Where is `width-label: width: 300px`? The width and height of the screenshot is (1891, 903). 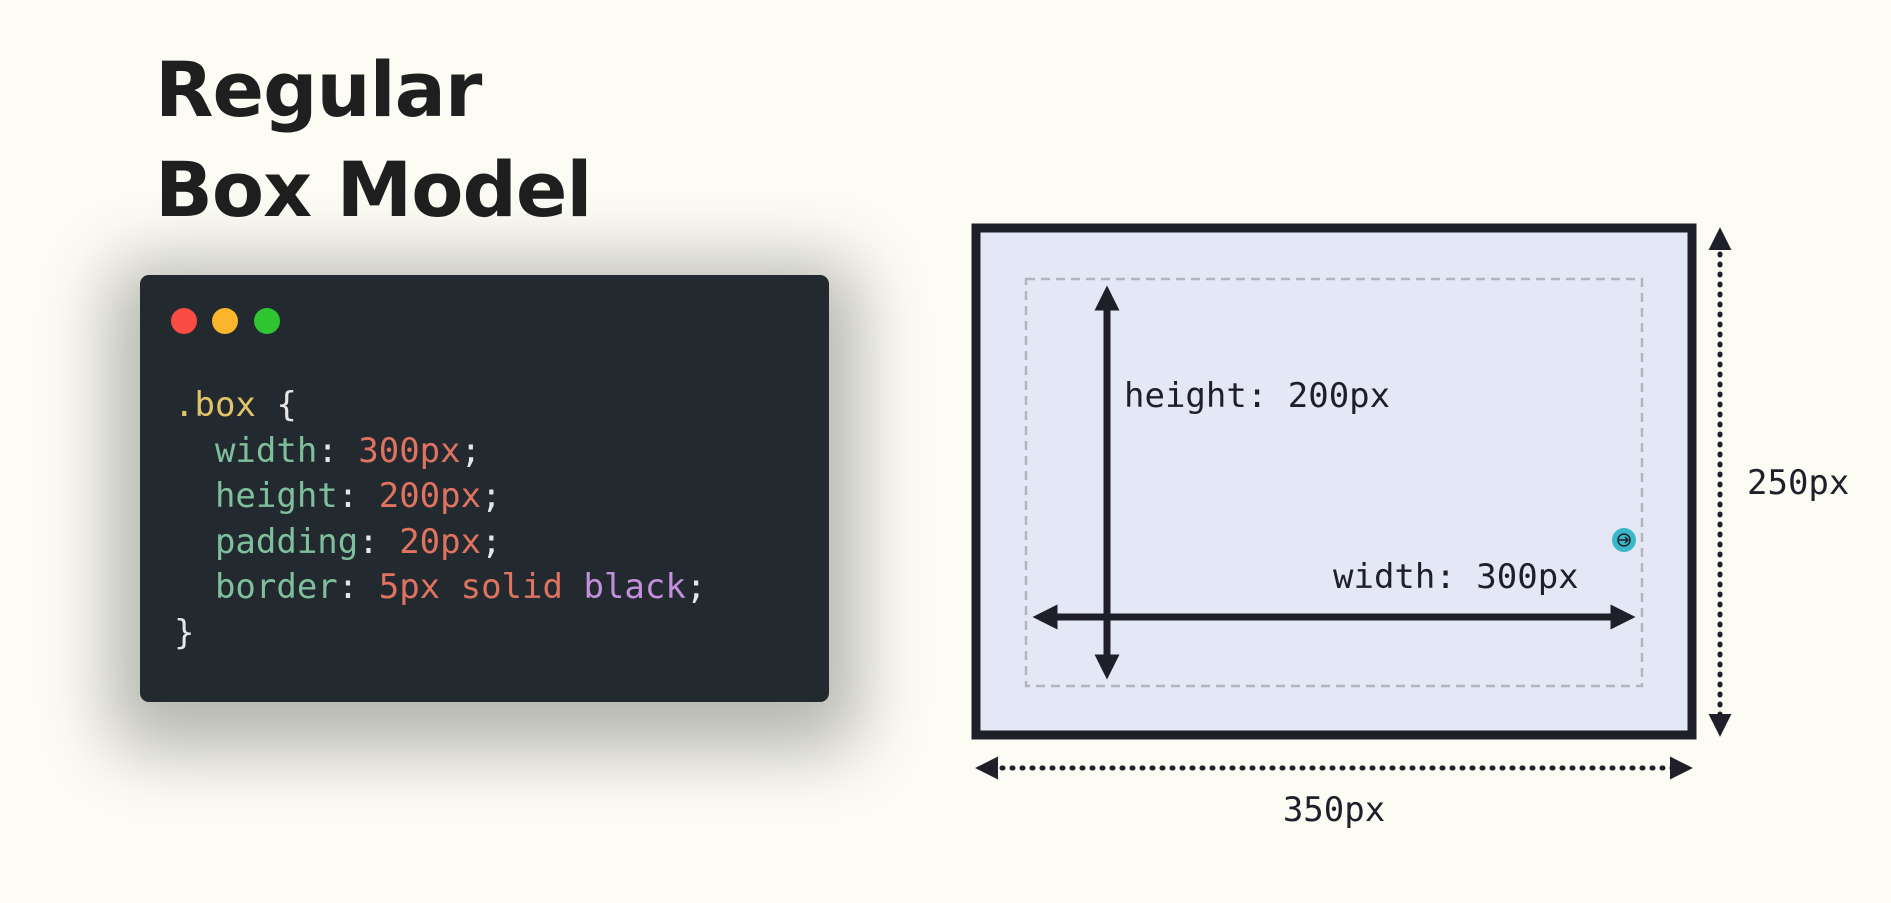
width-label: width: 300px is located at coordinates (1456, 577).